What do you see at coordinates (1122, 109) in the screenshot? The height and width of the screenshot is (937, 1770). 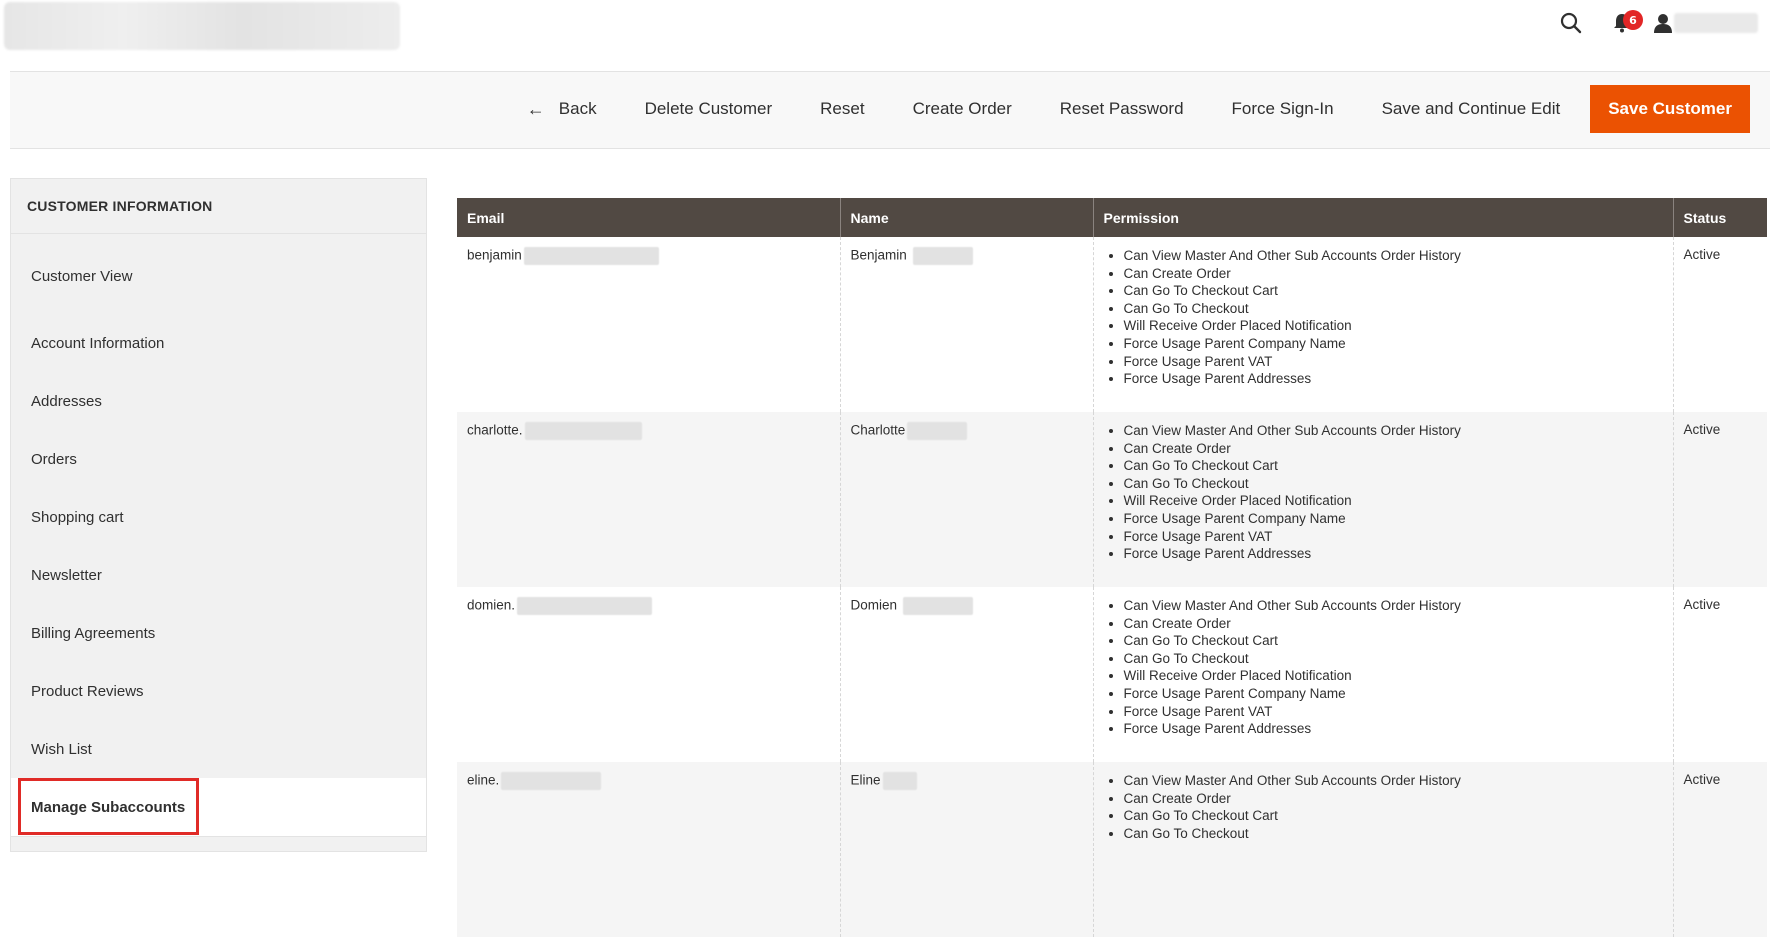 I see `reset-password-button: Reset Password` at bounding box center [1122, 109].